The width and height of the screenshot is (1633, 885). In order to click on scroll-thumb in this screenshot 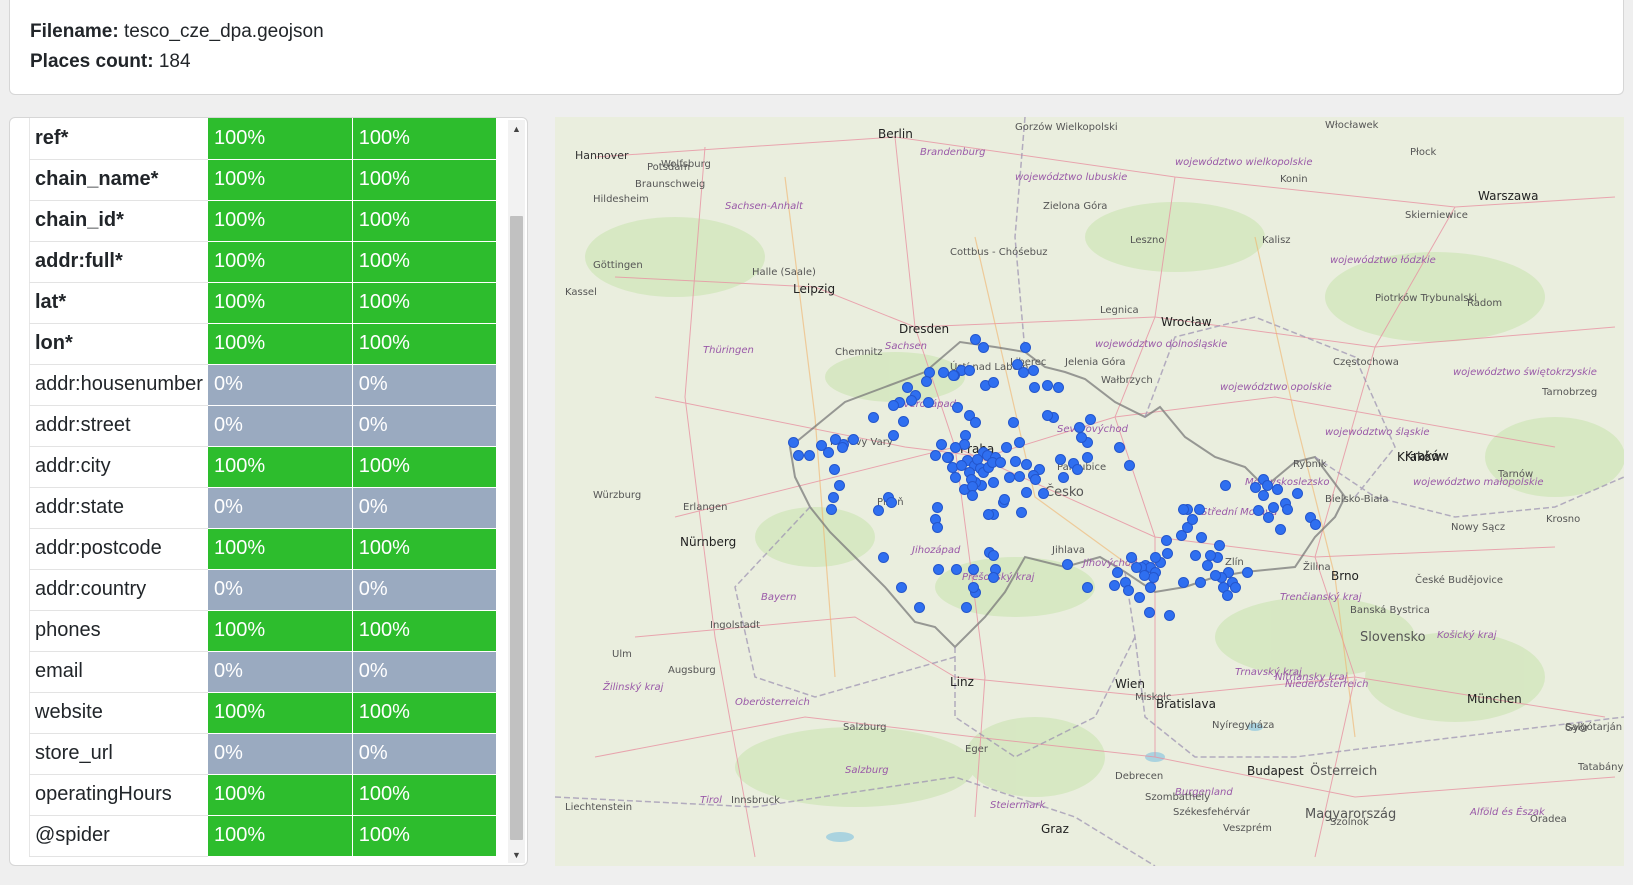, I will do `click(516, 528)`.